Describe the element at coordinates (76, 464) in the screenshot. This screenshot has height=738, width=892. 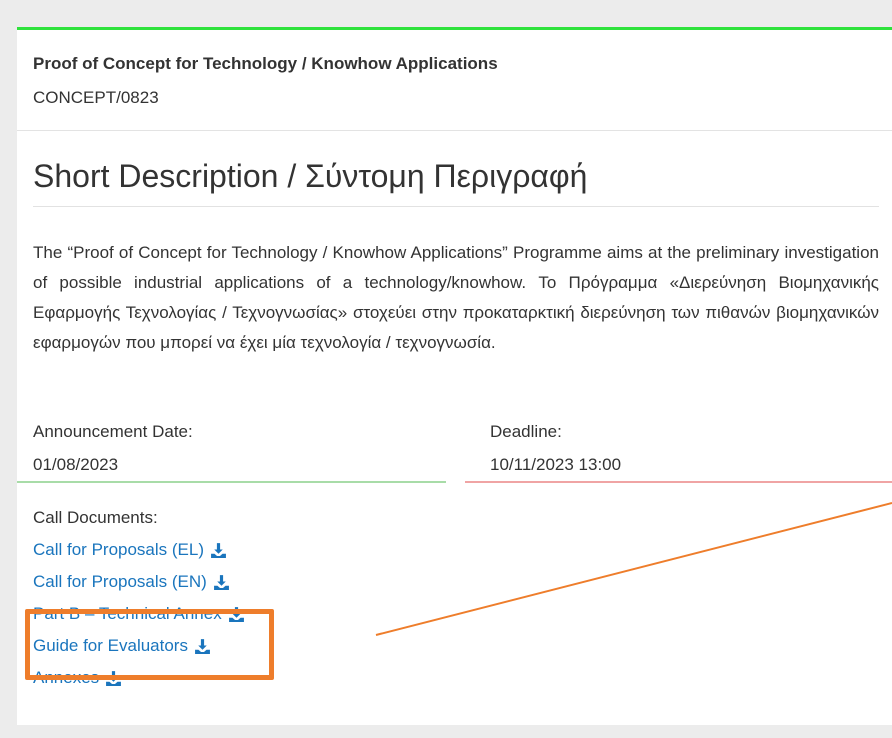
I see `announcement-date-value: 01/08/2023` at that location.